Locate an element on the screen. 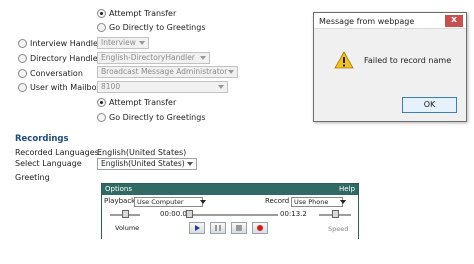  conversation-value: Broadcast Message Administrator is located at coordinates (164, 71).